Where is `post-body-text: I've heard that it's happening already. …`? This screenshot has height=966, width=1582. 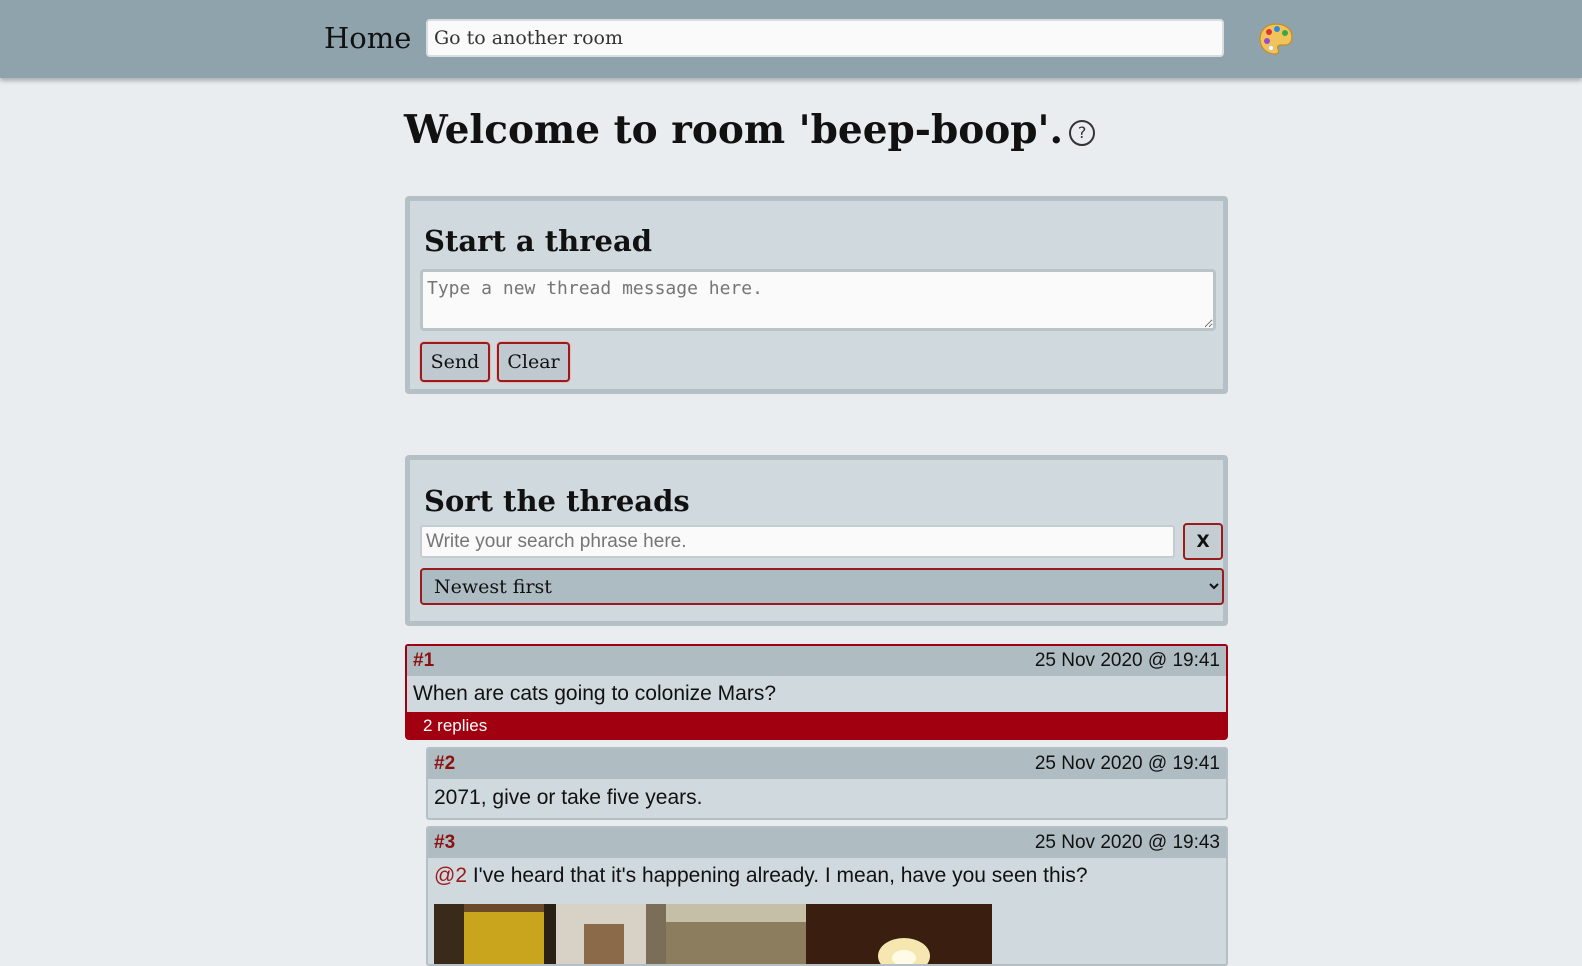 post-body-text: I've heard that it's happening already. … is located at coordinates (780, 875).